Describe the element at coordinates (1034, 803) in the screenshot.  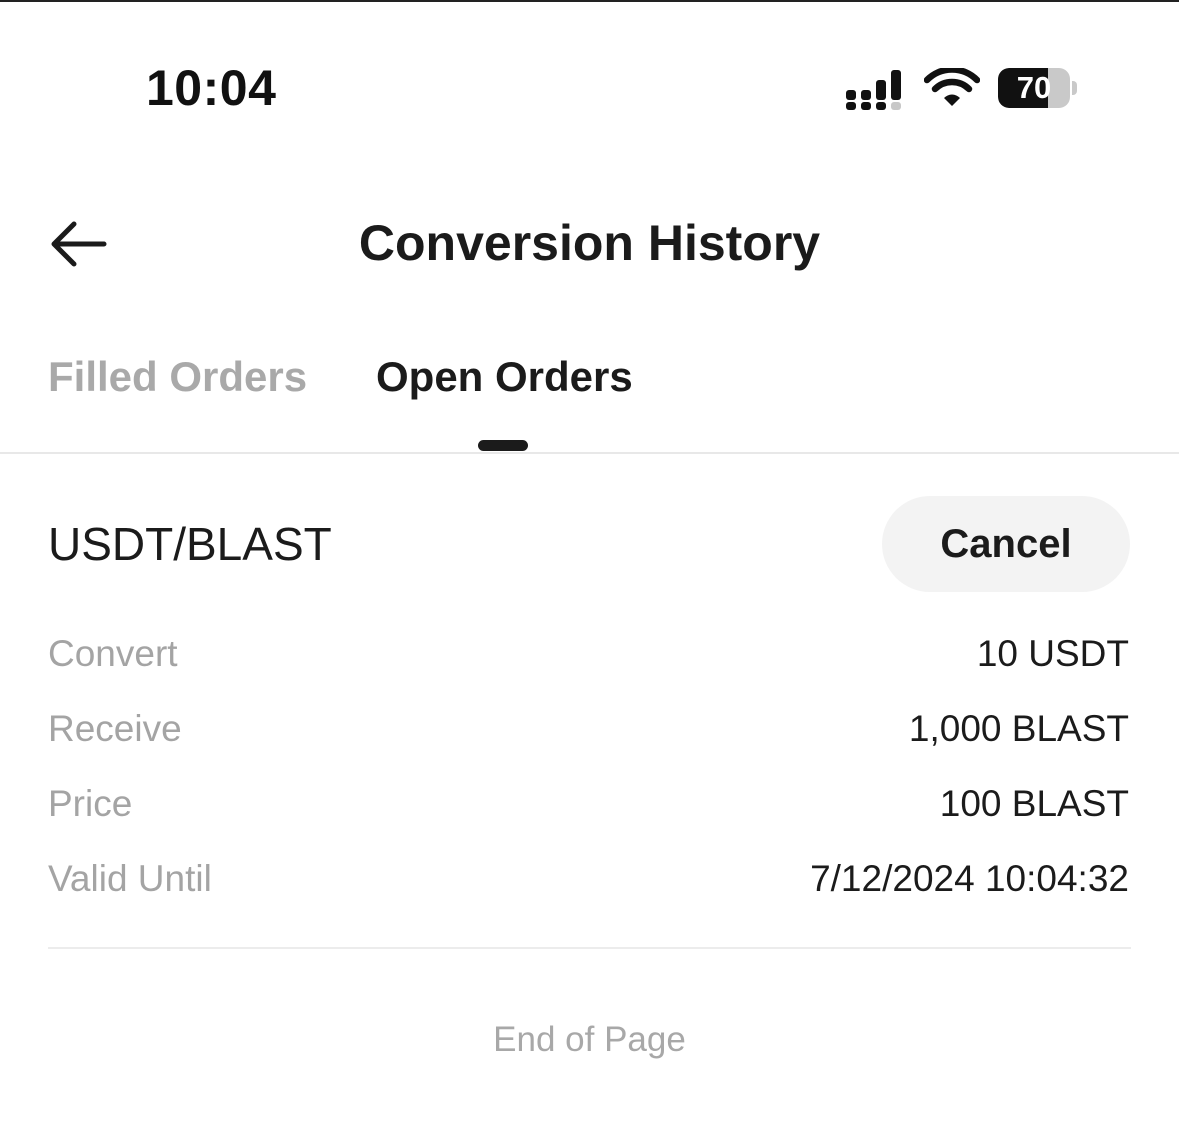
I see `detail-value: 100 BLAST` at that location.